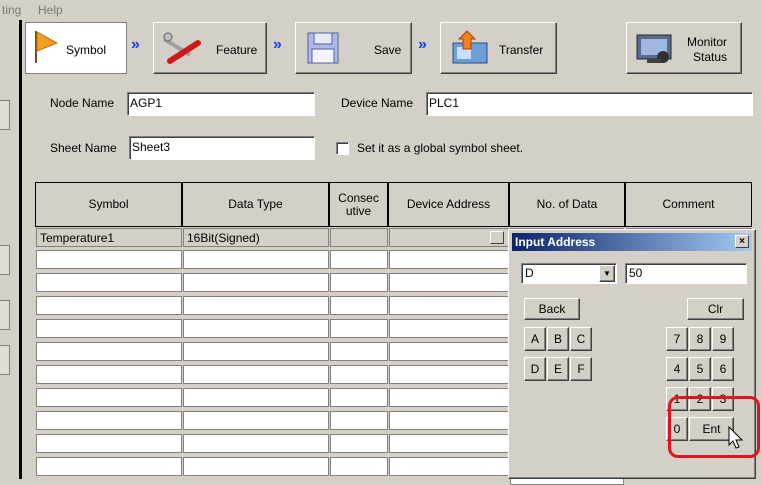 This screenshot has width=762, height=485. What do you see at coordinates (723, 399) in the screenshot?
I see `key-3: 3` at bounding box center [723, 399].